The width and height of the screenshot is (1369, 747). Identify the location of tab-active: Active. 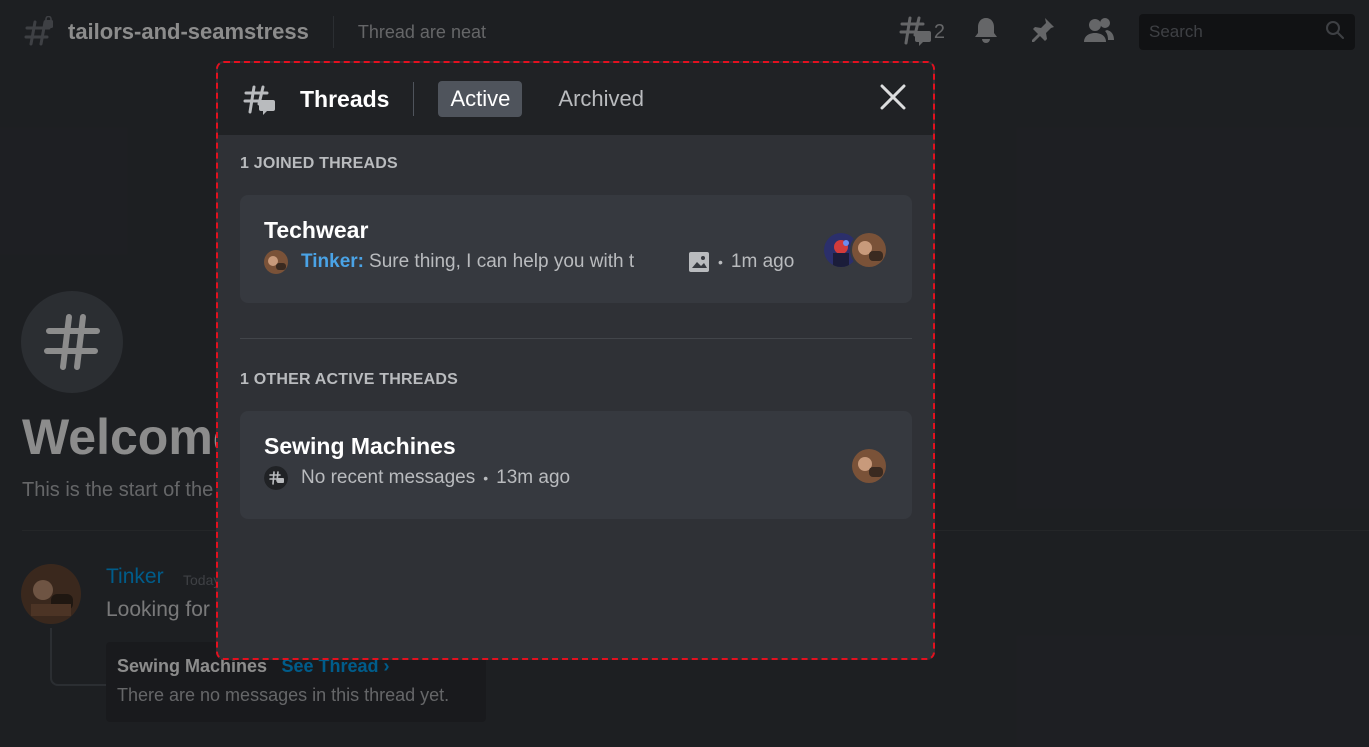
(480, 99).